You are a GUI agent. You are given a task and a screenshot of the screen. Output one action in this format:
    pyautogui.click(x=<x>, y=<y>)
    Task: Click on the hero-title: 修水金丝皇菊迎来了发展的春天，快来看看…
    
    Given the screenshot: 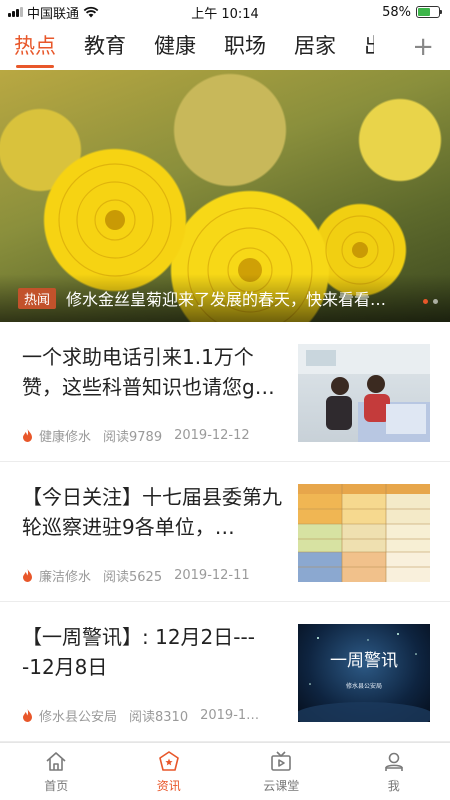 What is the action you would take?
    pyautogui.click(x=226, y=298)
    